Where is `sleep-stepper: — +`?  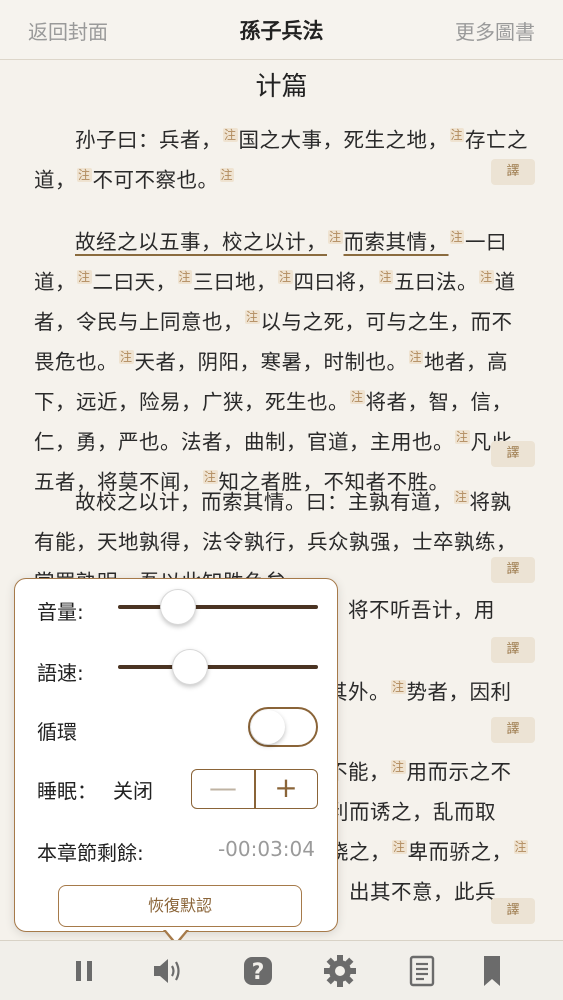
sleep-stepper: — + is located at coordinates (254, 789).